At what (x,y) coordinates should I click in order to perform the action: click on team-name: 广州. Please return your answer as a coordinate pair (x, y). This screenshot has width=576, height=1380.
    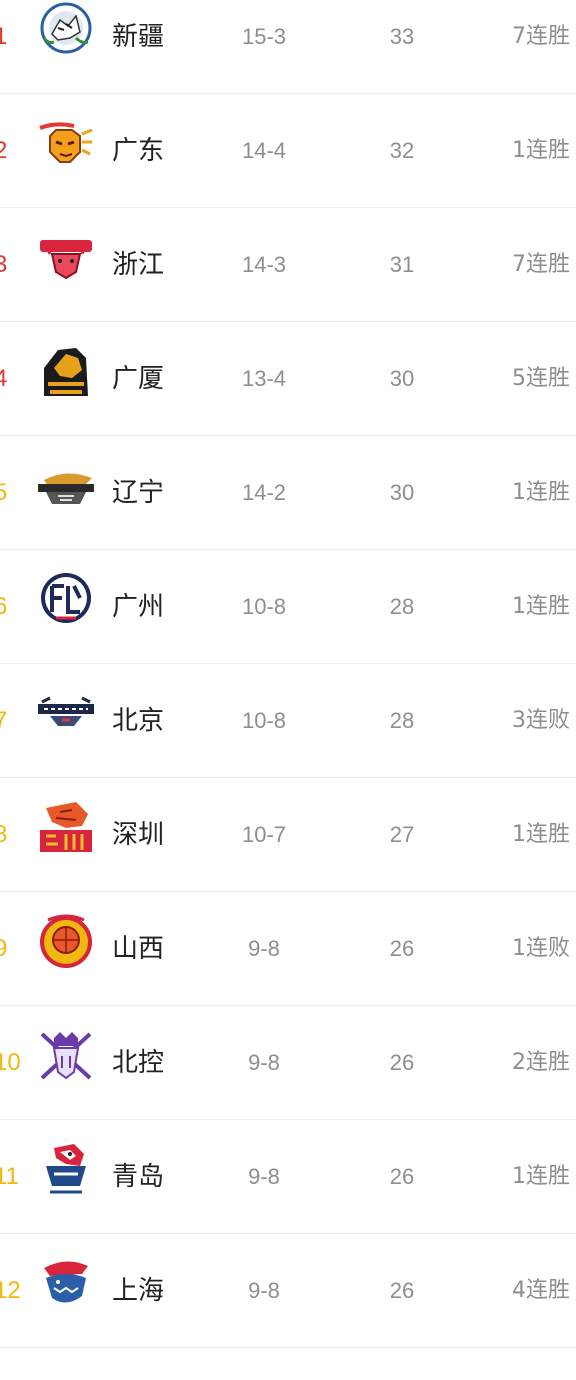
    Looking at the image, I should click on (138, 607).